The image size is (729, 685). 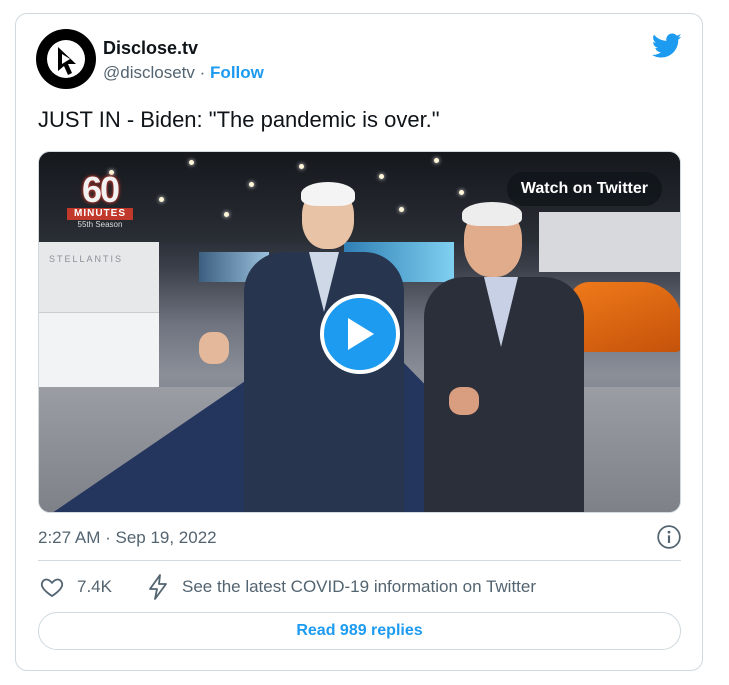 I want to click on divider, so click(x=359, y=560).